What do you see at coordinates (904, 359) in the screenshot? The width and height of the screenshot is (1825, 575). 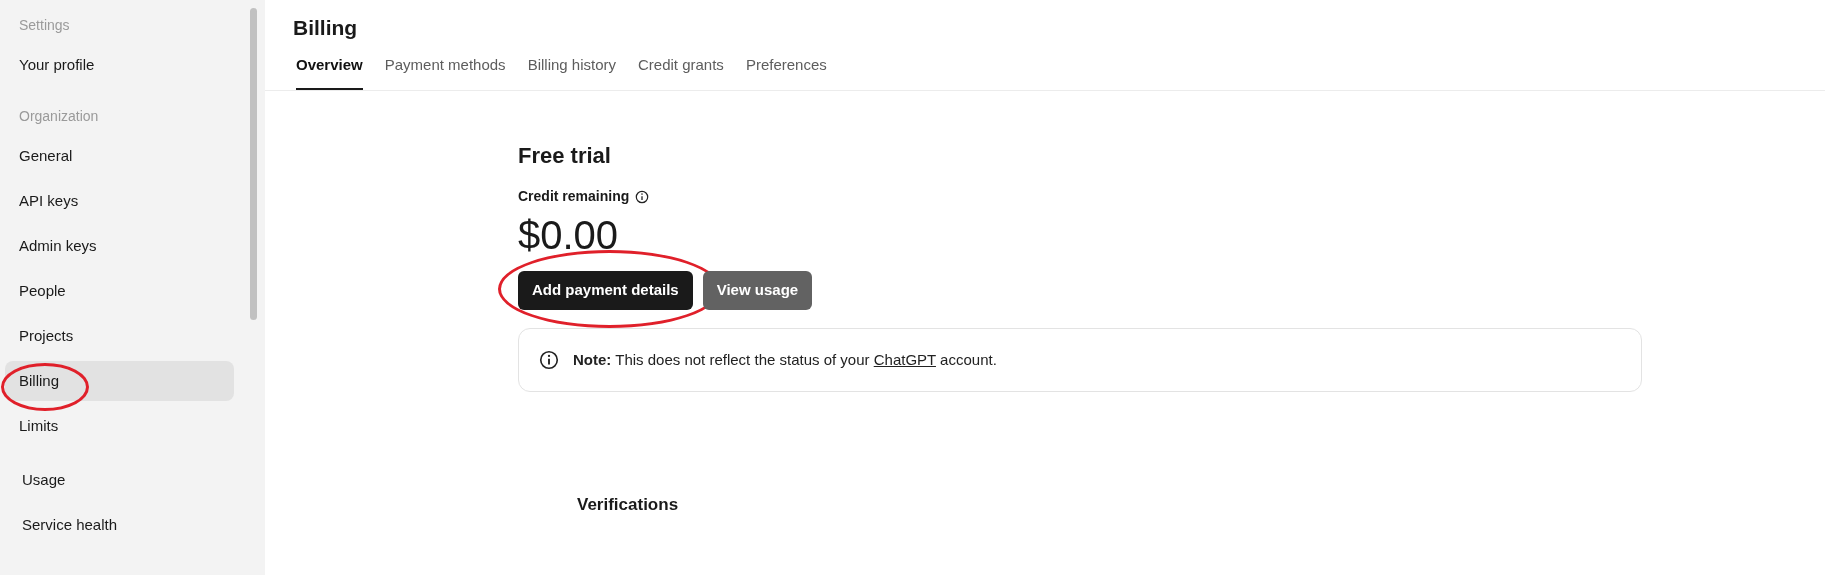 I see `chatgpt-link: ChatGPT` at bounding box center [904, 359].